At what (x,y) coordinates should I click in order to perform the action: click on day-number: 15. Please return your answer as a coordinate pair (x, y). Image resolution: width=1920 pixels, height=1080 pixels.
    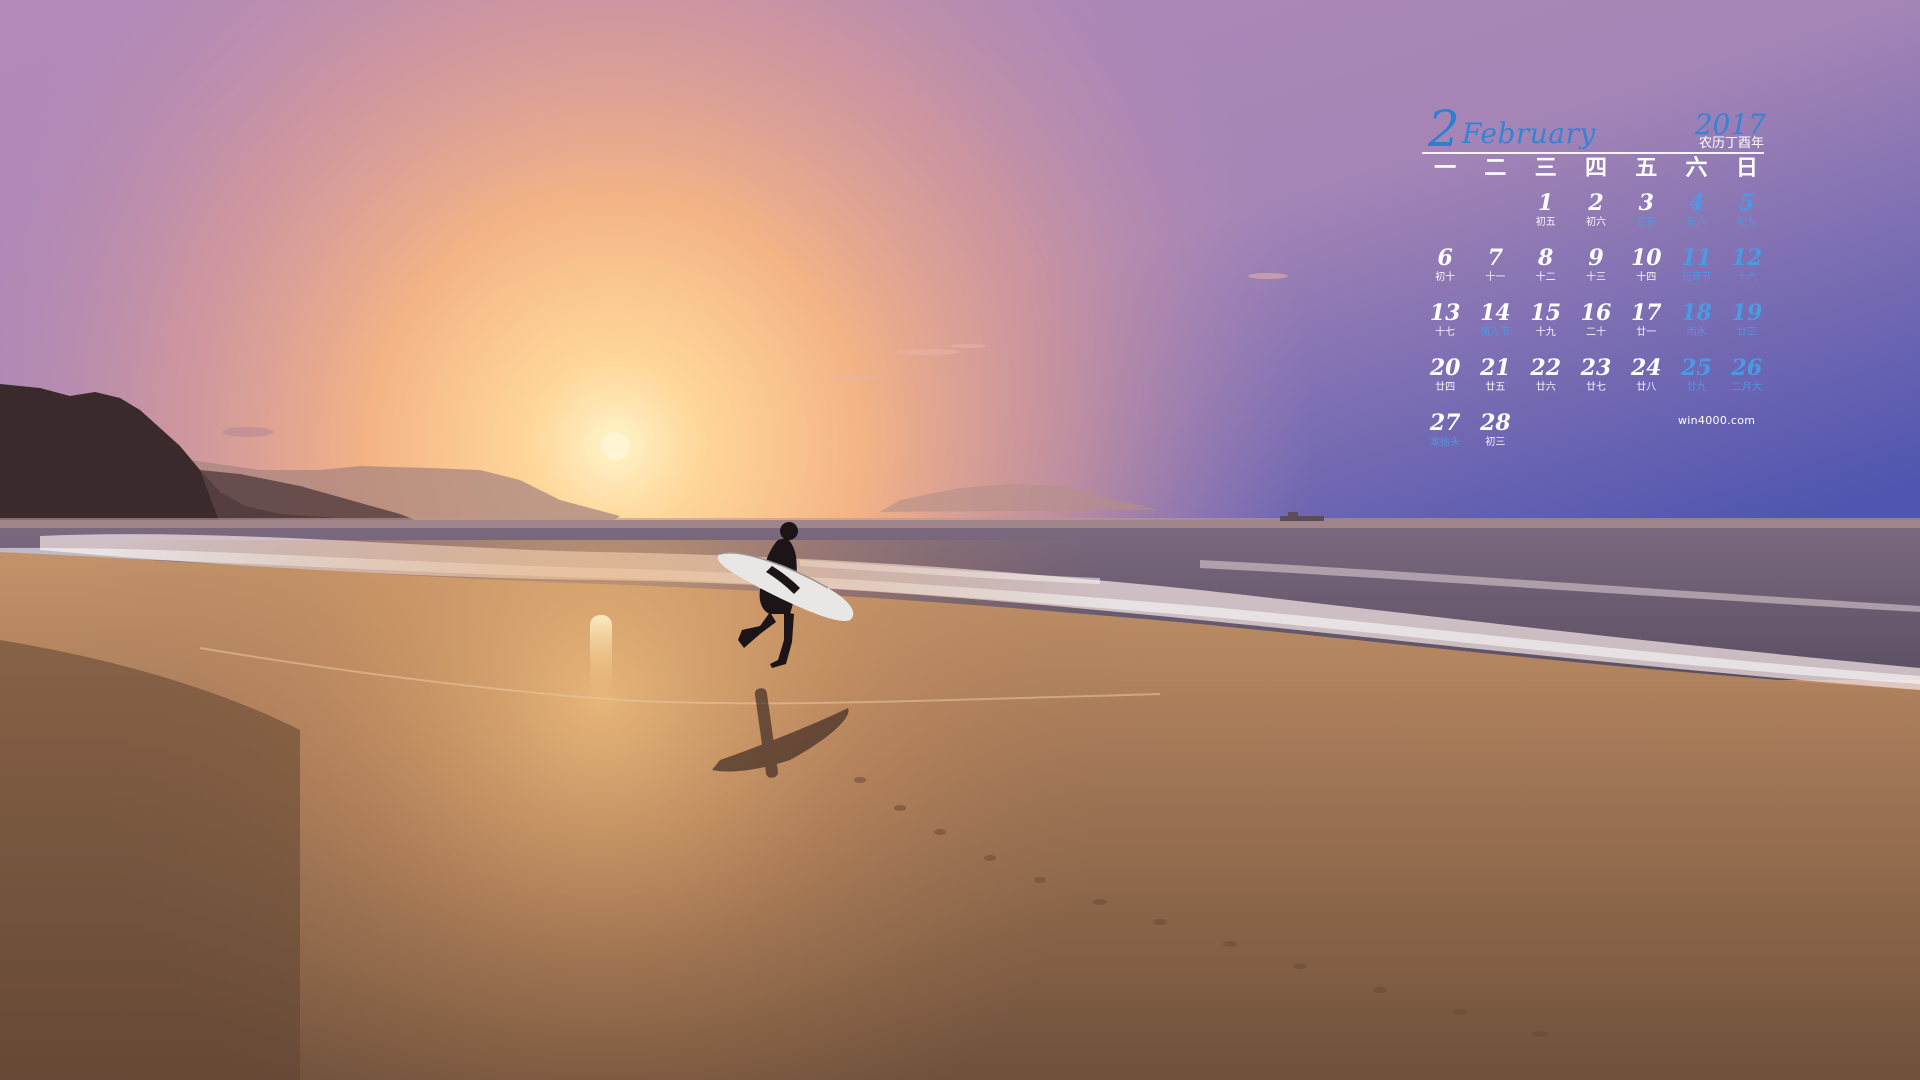
    Looking at the image, I should click on (1546, 313).